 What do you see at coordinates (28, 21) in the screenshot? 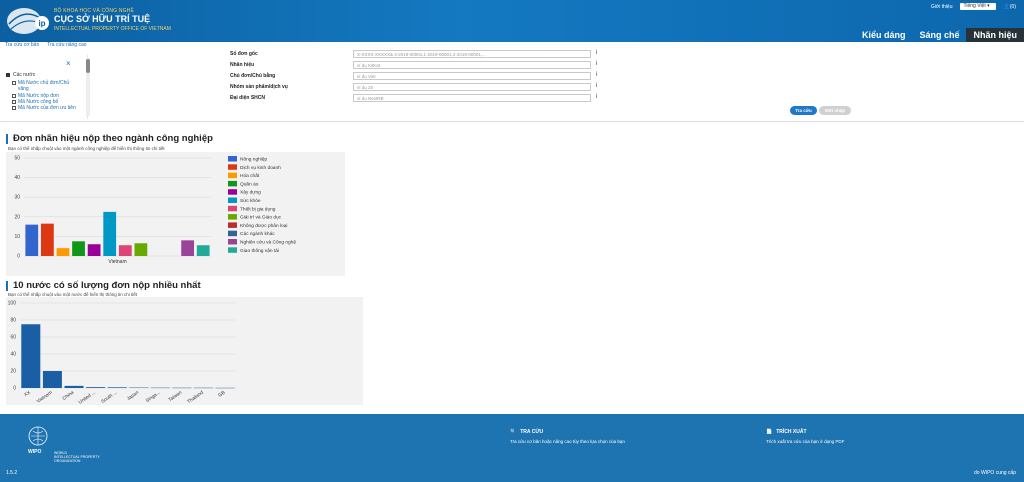
I see `ipvn-logo: ip` at bounding box center [28, 21].